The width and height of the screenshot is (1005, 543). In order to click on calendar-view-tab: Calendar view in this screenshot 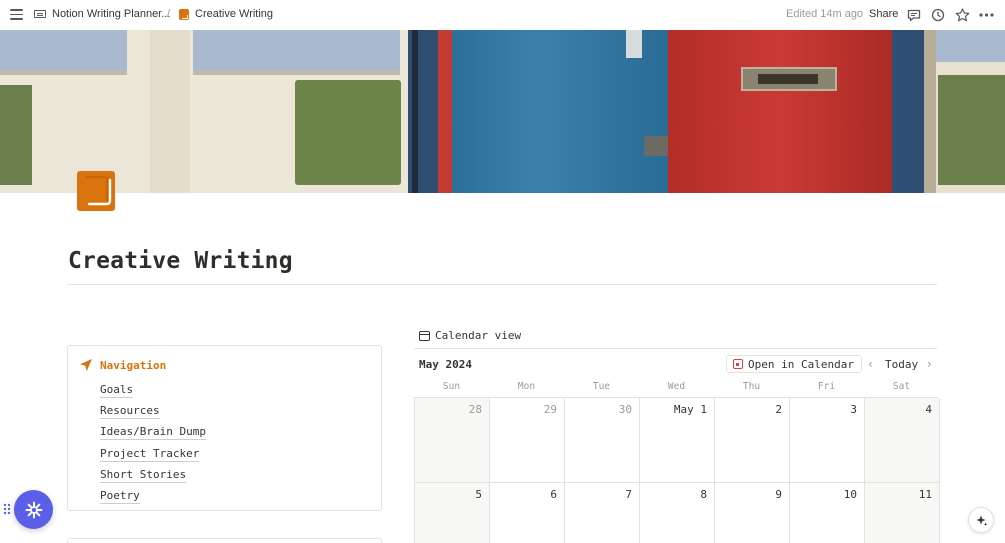, I will do `click(470, 335)`.